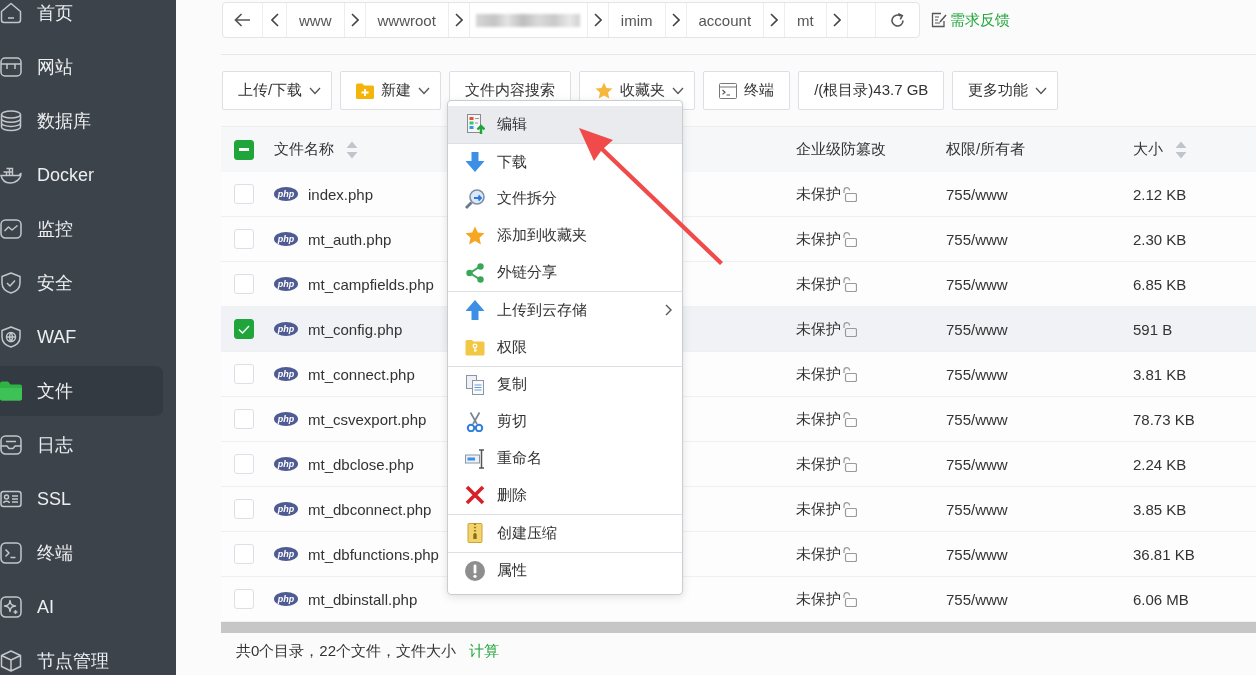 The width and height of the screenshot is (1256, 675). I want to click on row-checkbox, so click(244, 329).